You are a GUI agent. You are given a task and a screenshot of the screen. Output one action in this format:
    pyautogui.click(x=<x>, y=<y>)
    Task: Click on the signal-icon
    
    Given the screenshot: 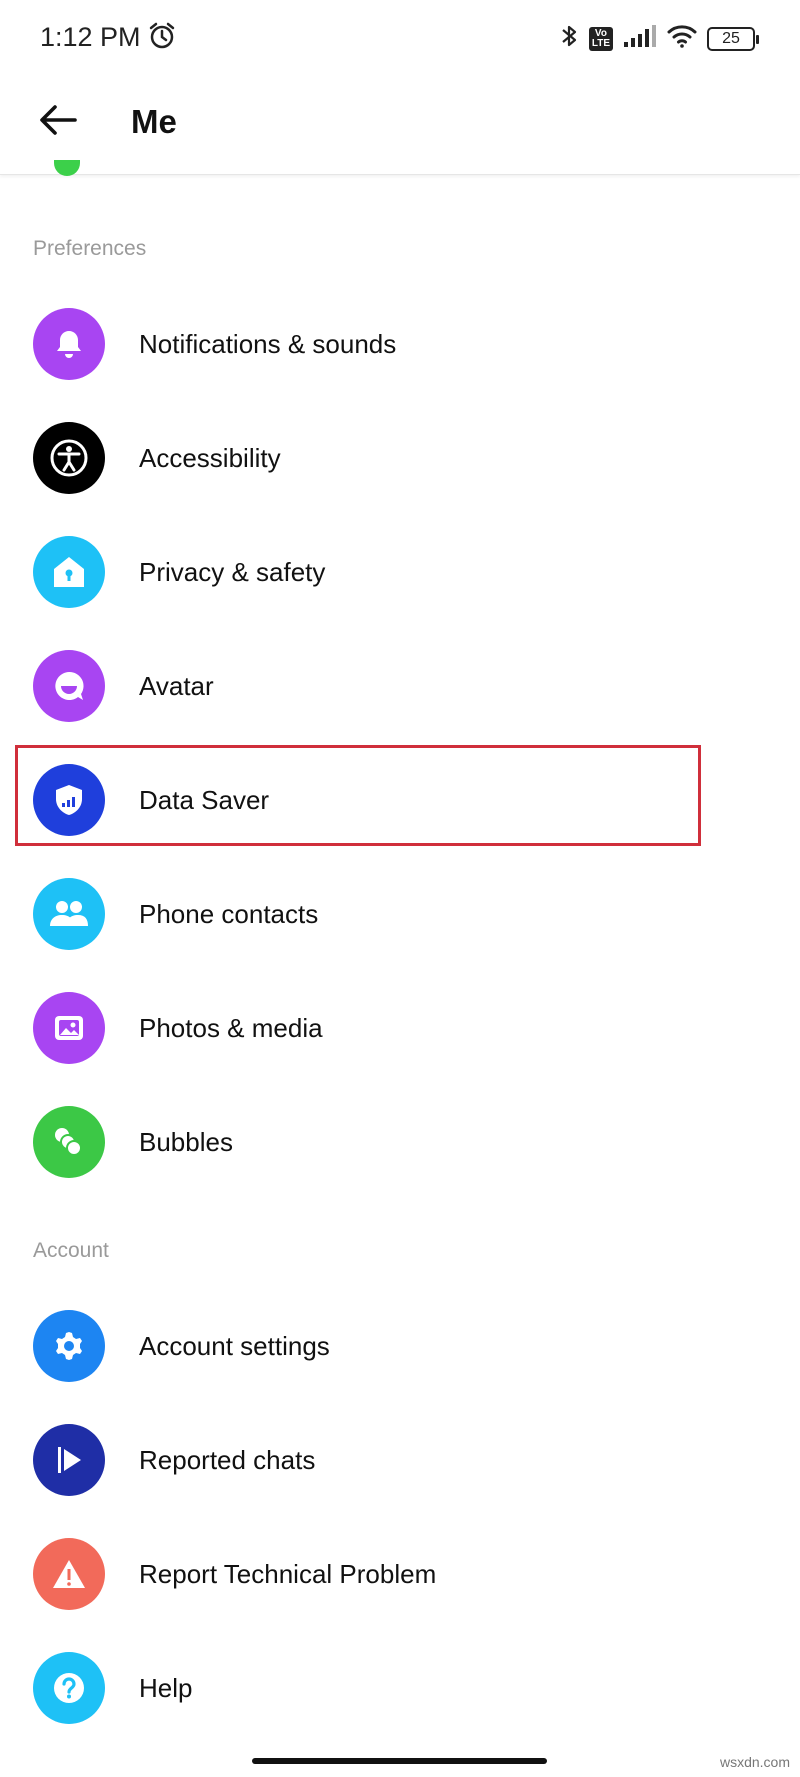 What is the action you would take?
    pyautogui.click(x=640, y=38)
    